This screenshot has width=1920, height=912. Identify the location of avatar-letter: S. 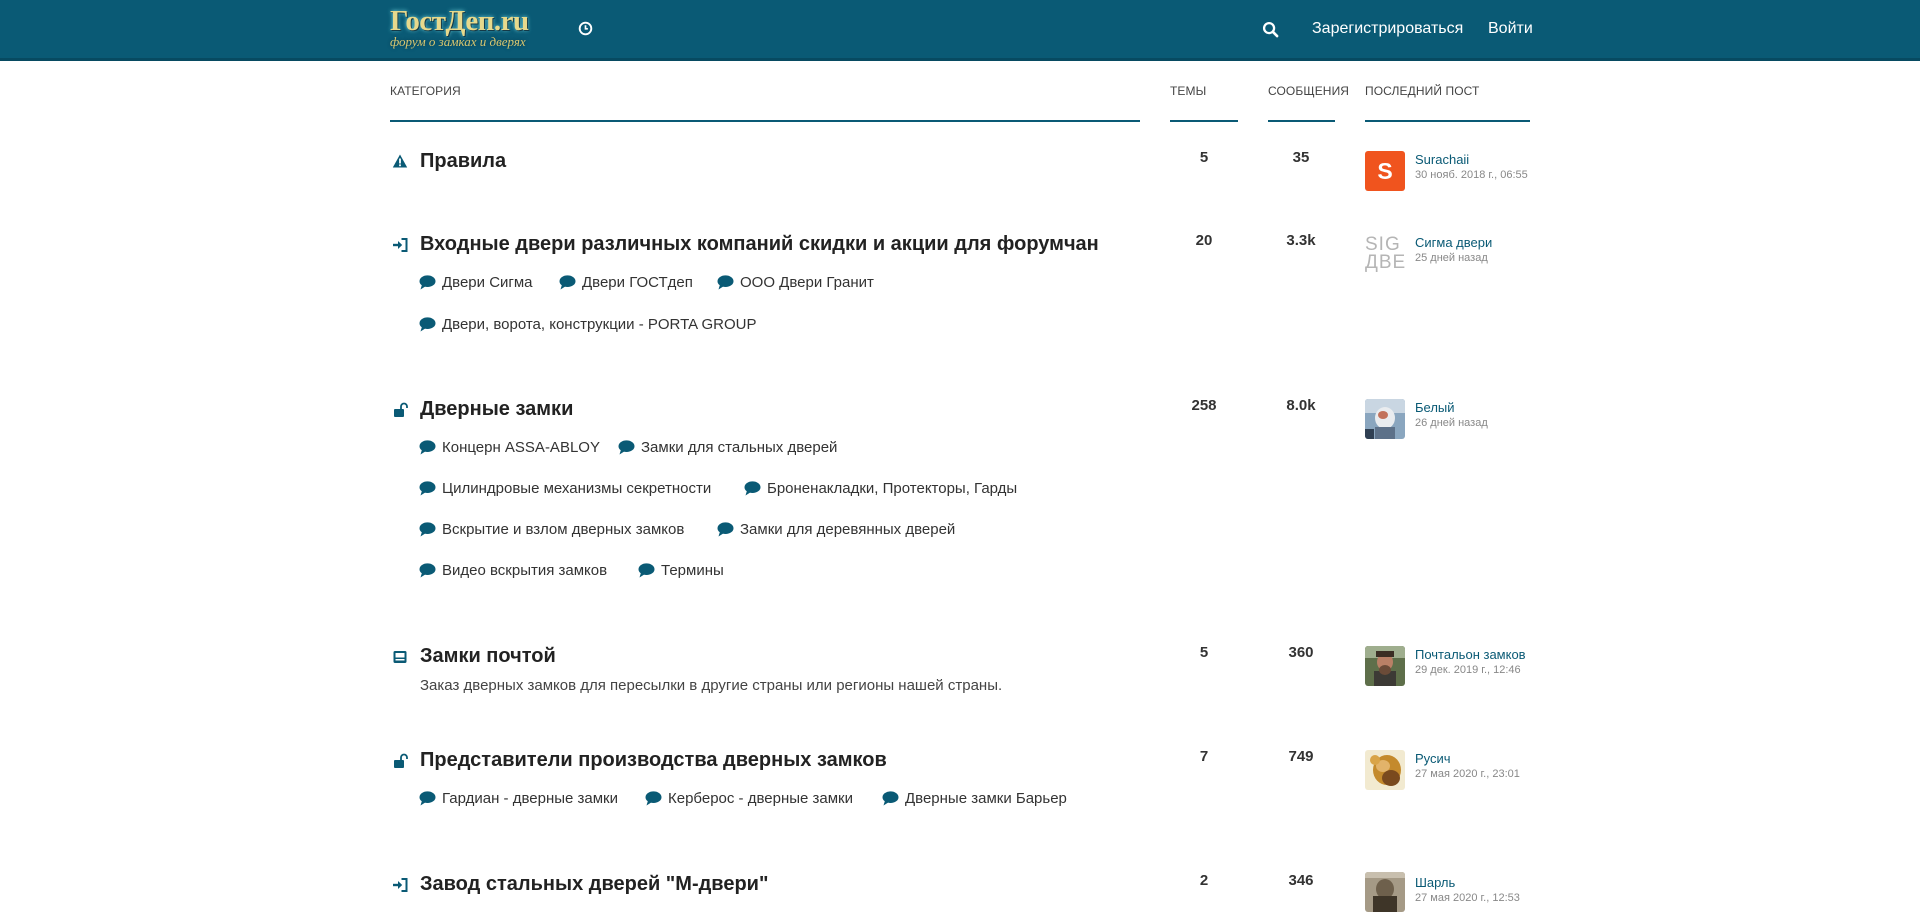
(1385, 171).